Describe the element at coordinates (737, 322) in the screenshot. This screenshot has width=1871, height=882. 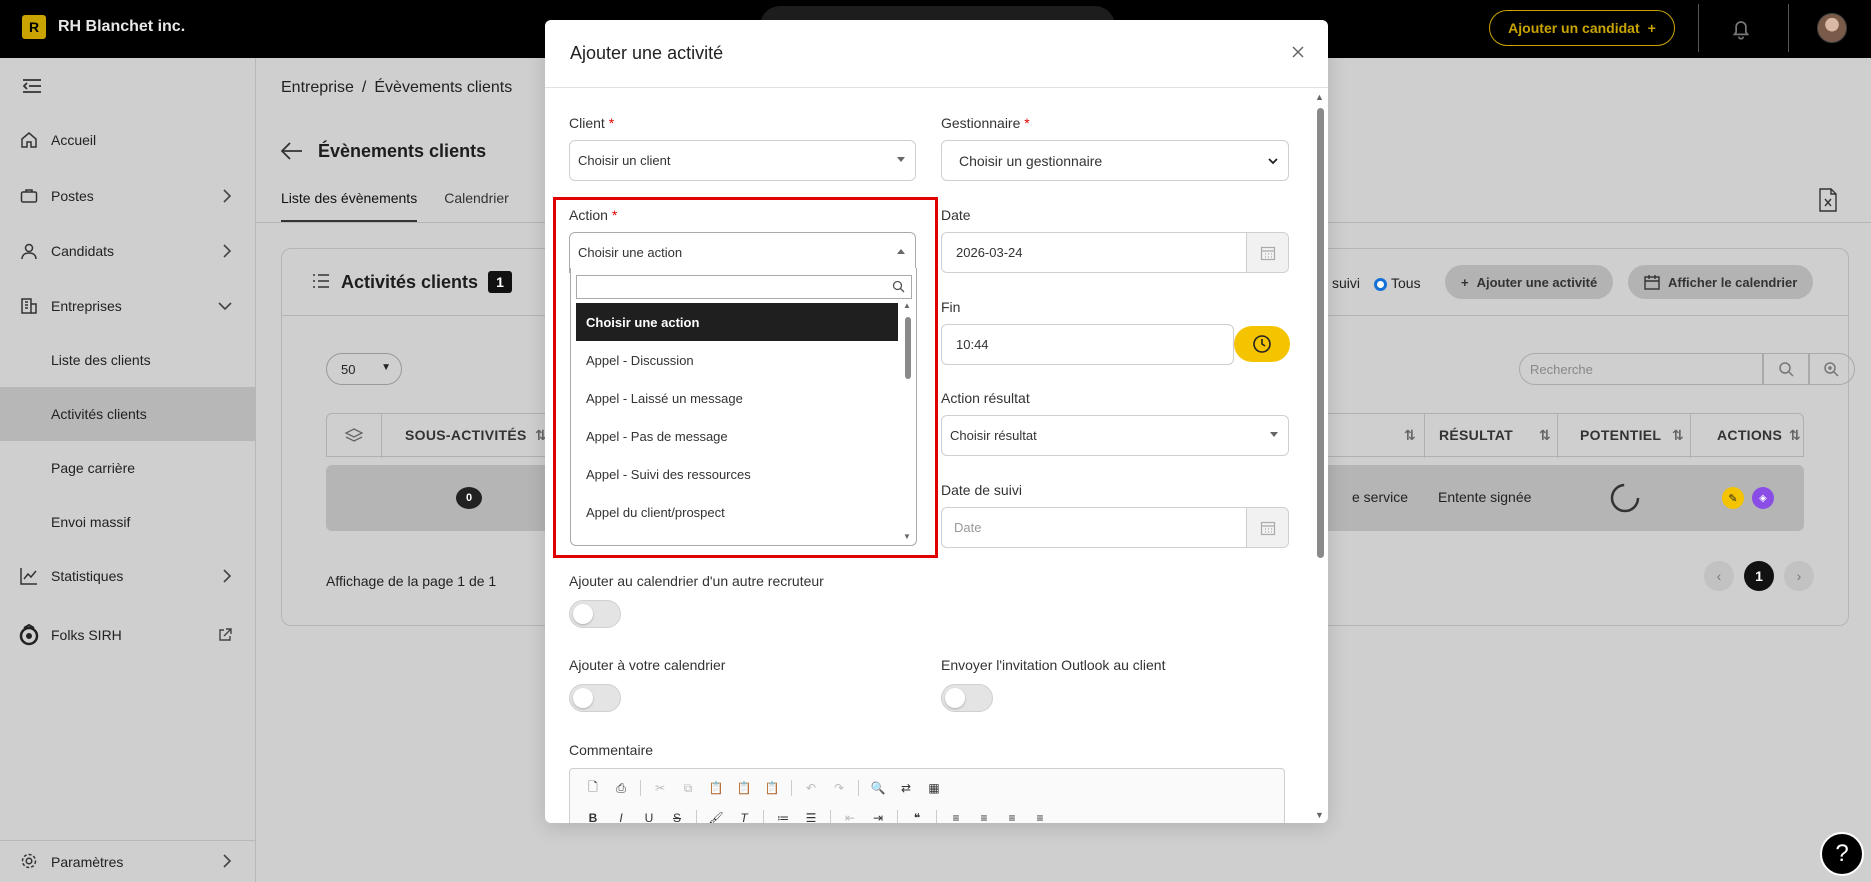
I see `dropdown-option: Choisir une action` at that location.